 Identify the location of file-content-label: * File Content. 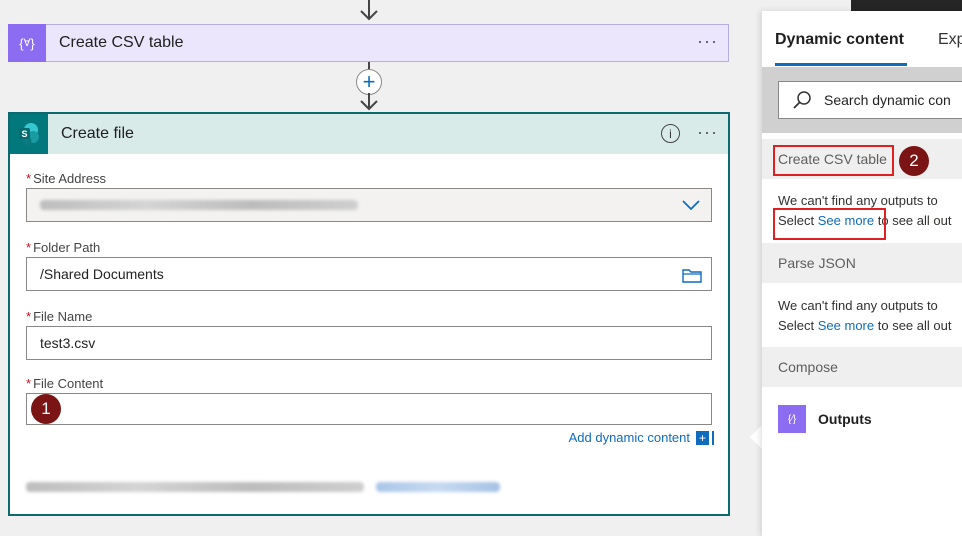
(65, 383).